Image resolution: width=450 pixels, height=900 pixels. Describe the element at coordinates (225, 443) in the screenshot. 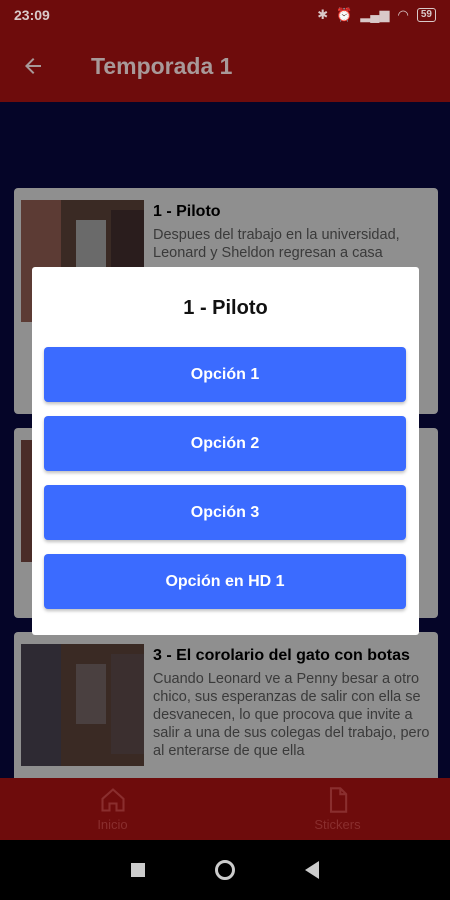

I see `option-2-button: Opción 2` at that location.